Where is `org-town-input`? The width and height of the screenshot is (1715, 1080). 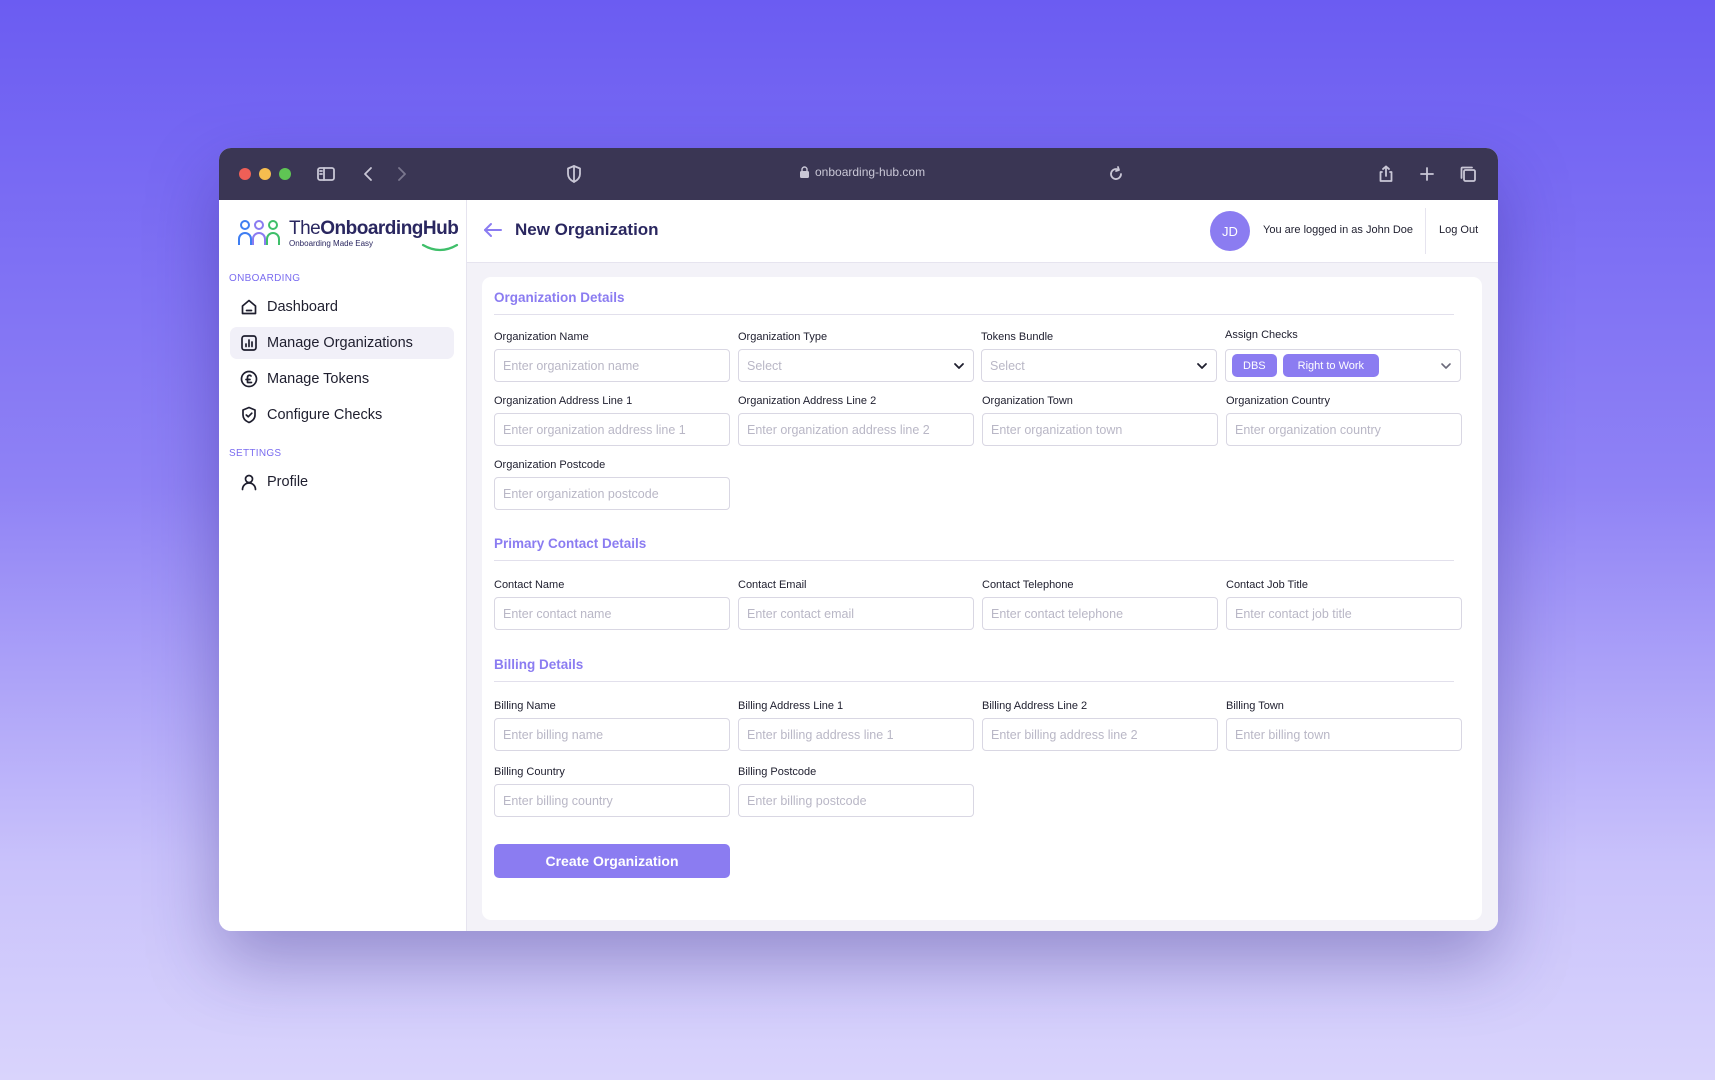
org-town-input is located at coordinates (1100, 429).